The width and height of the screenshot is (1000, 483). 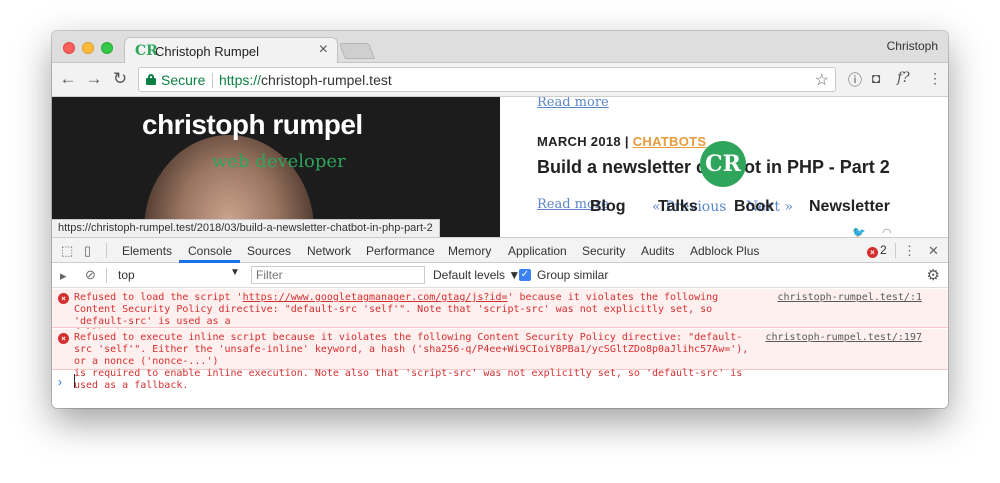 What do you see at coordinates (323, 50) in the screenshot?
I see `tab-close-icon: ×` at bounding box center [323, 50].